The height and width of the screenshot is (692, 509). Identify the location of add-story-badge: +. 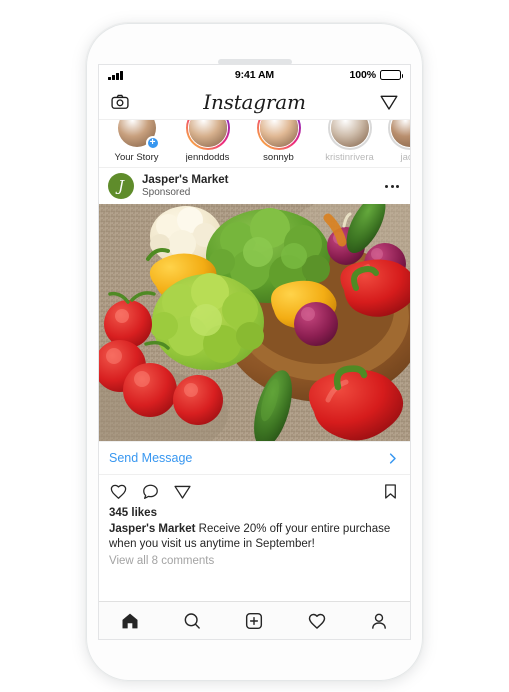
(152, 143).